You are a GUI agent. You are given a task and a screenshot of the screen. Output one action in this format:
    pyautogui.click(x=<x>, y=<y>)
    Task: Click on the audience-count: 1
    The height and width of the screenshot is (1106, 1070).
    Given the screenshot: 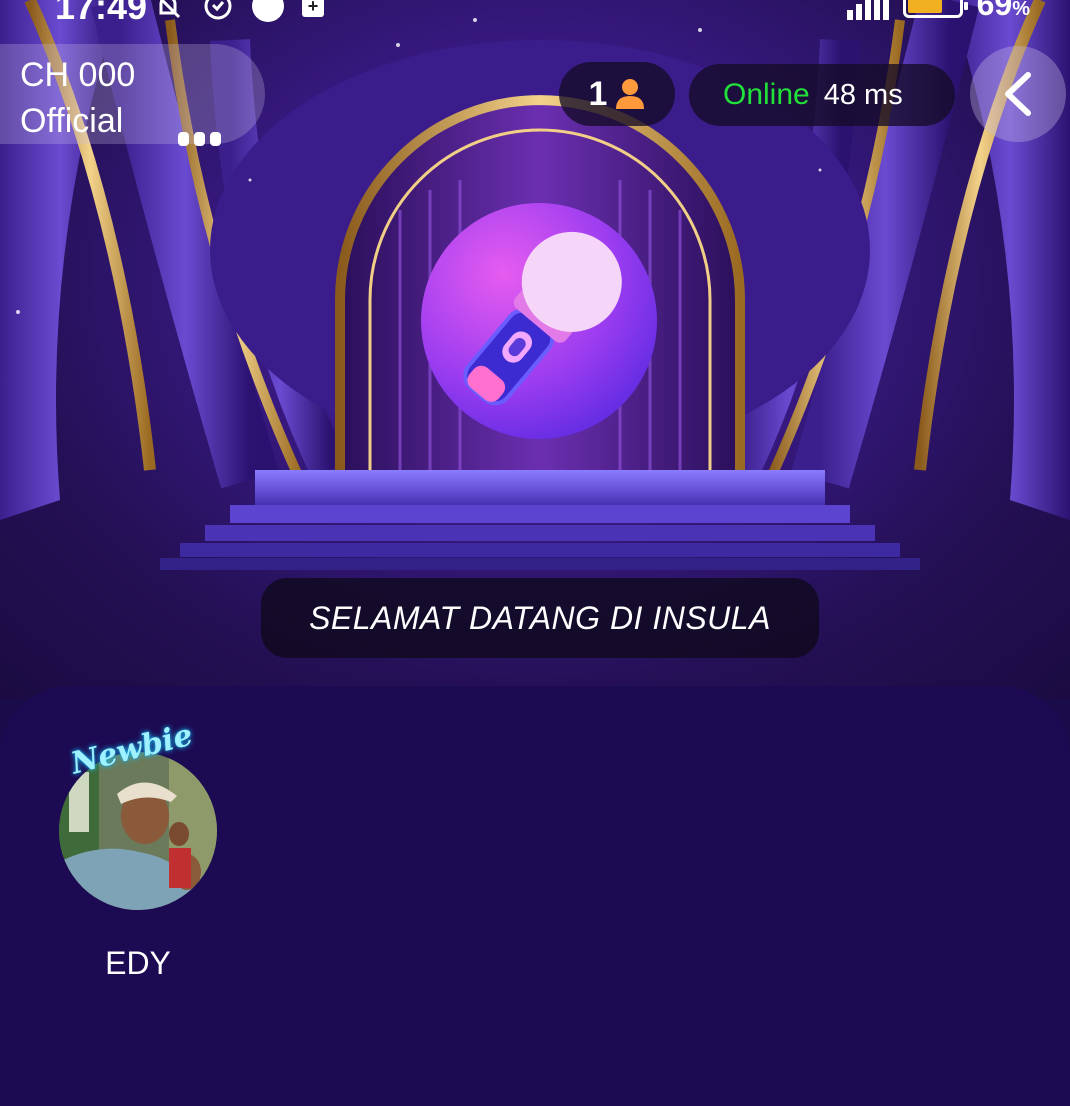 What is the action you would take?
    pyautogui.click(x=598, y=93)
    